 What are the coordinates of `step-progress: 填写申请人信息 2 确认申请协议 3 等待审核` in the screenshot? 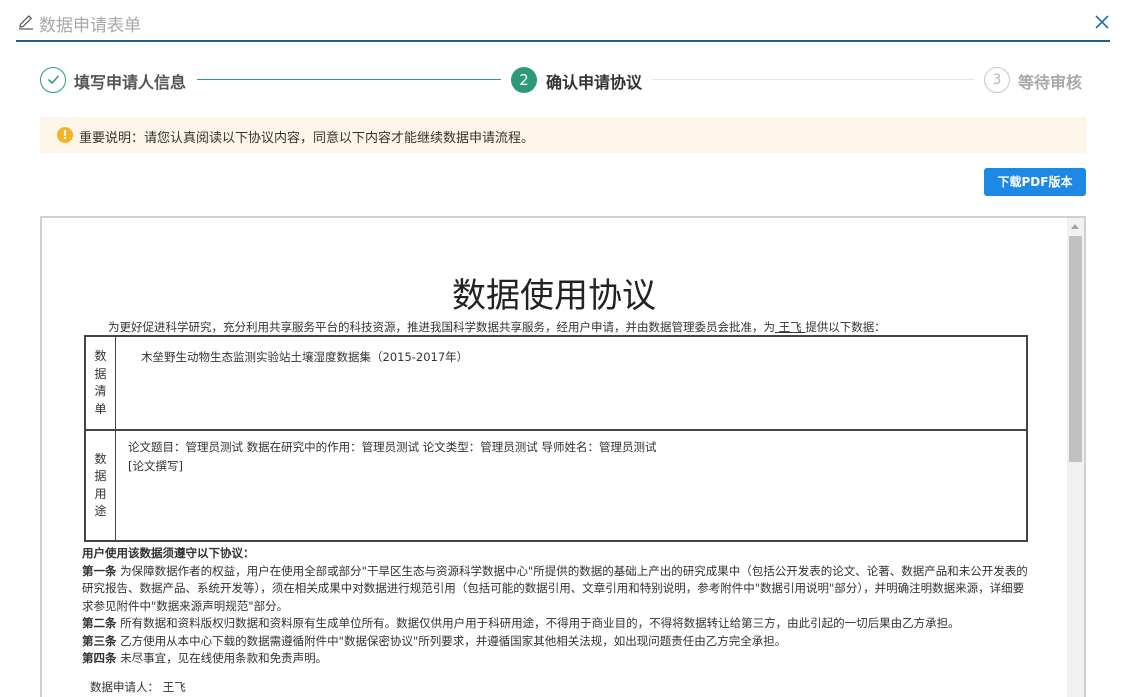 It's located at (563, 80).